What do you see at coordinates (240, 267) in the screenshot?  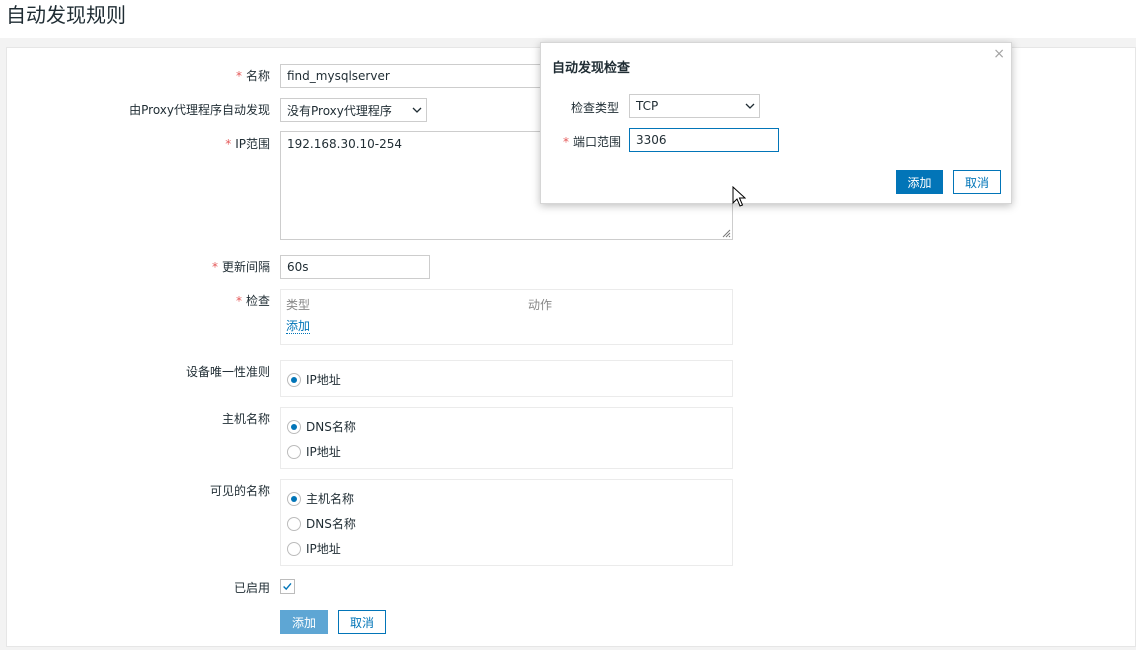 I see `update-interval-label: * 更新间隔` at bounding box center [240, 267].